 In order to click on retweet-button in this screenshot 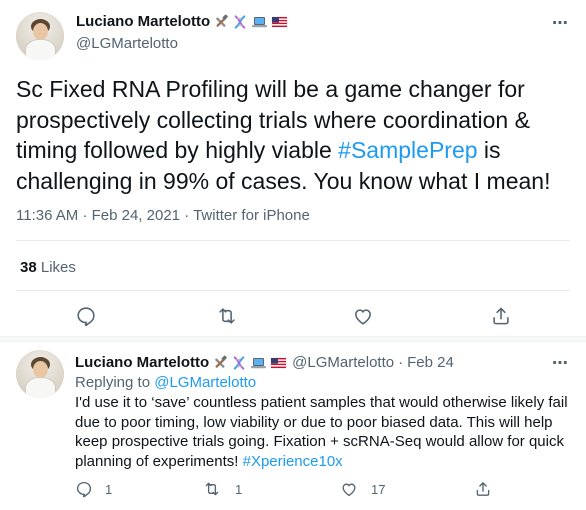, I will do `click(227, 316)`.